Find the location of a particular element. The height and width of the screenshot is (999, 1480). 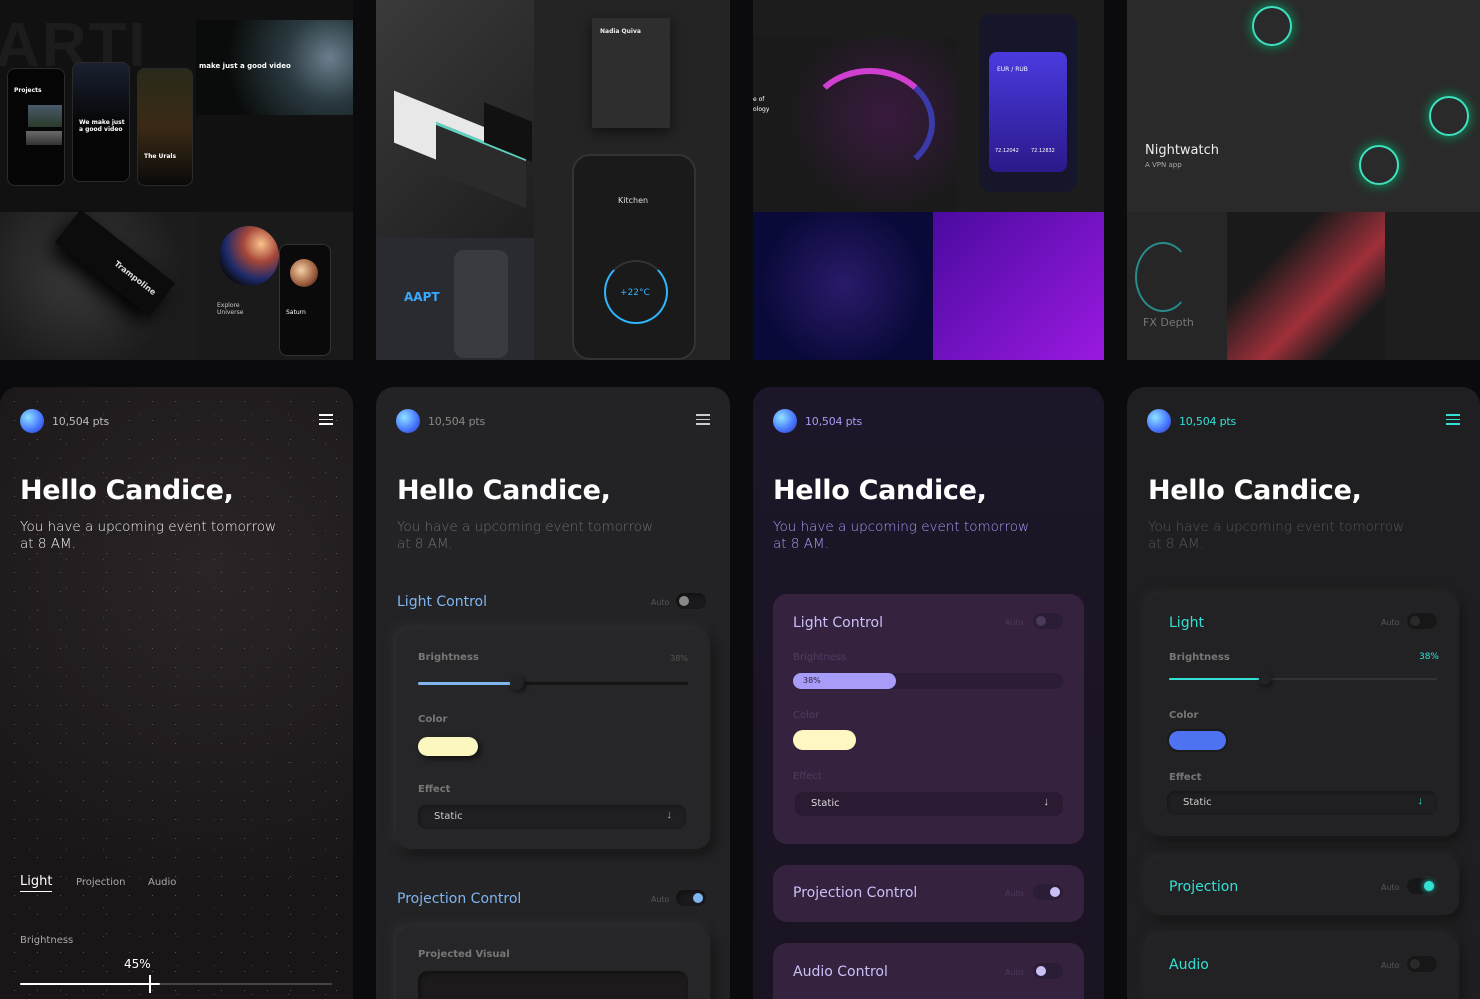

brightness-value: 45% is located at coordinates (137, 964).